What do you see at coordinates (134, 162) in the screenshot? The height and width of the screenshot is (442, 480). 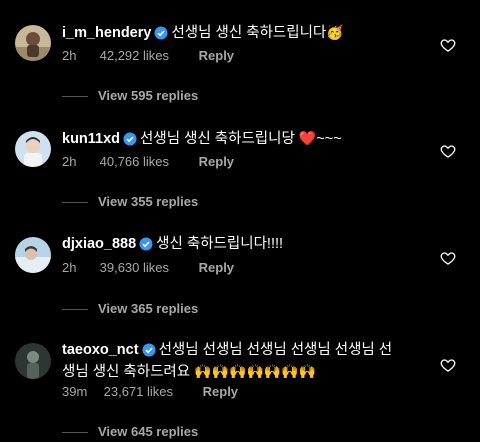 I see `likes-count: 40,766 likes` at bounding box center [134, 162].